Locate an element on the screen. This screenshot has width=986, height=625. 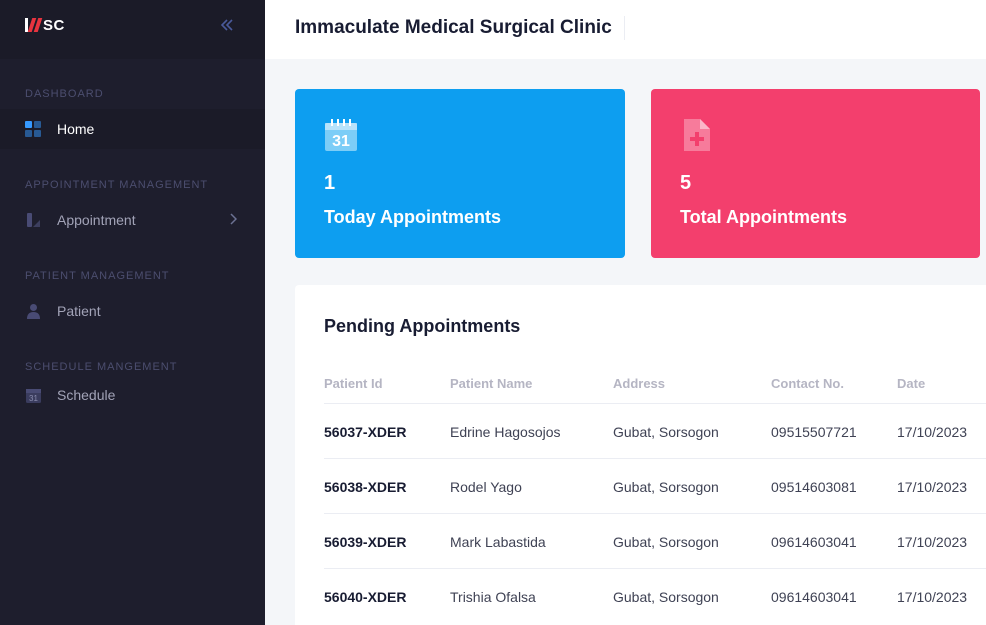
sidebar-item-schedule: 31 Schedule is located at coordinates (132, 395).